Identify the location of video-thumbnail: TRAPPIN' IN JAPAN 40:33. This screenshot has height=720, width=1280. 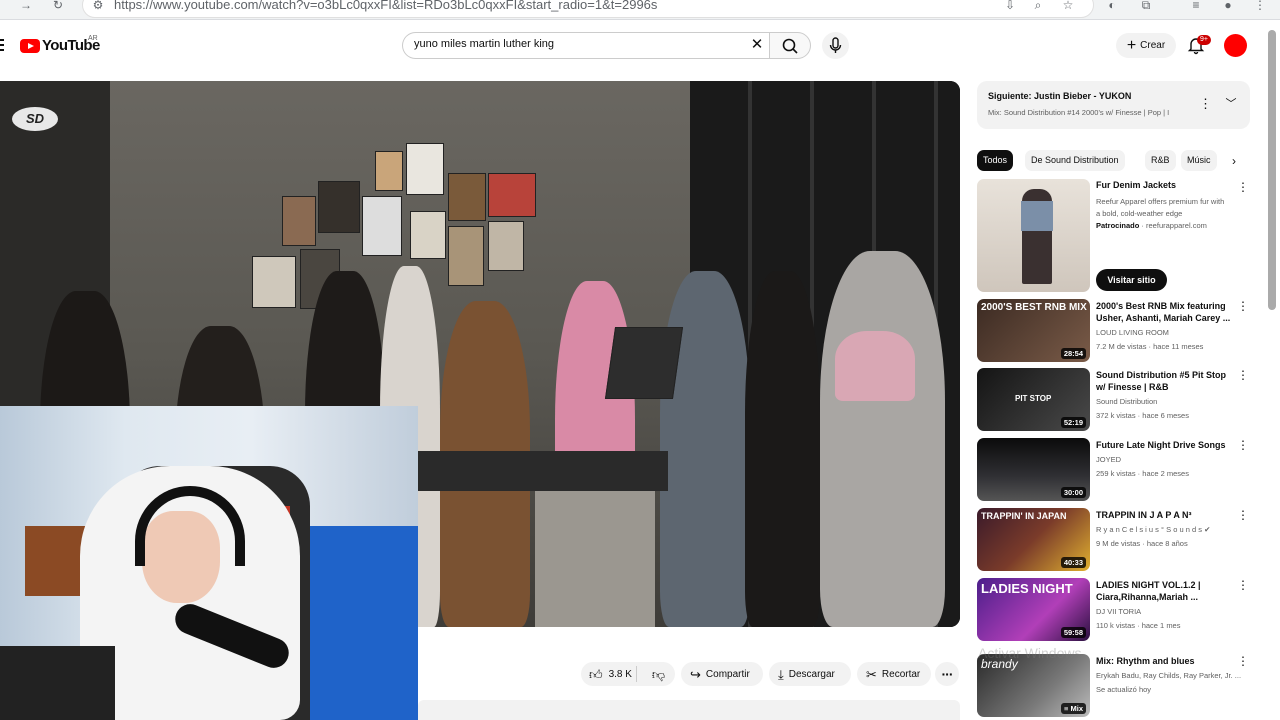
(1033, 539).